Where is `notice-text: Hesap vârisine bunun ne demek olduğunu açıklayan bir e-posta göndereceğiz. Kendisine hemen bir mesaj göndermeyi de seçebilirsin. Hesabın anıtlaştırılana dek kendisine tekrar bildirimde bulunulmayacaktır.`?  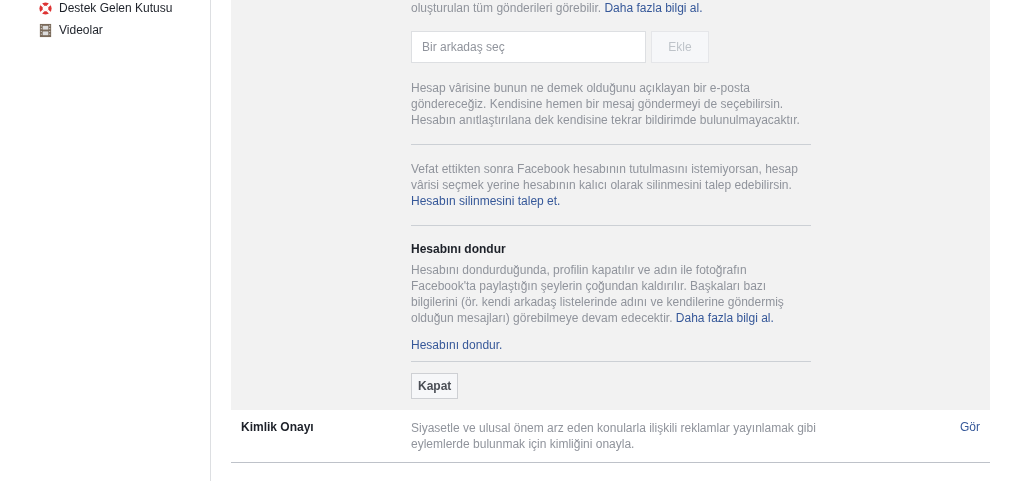 notice-text: Hesap vârisine bunun ne demek olduğunu açıklayan bir e-posta göndereceğiz. Kendisine hemen bir mesaj göndermeyi de seçebilirsin. Hesabın anıtlaştırılana dek kendisine tekrar bildirimde bulunulmayacaktır. is located at coordinates (606, 104).